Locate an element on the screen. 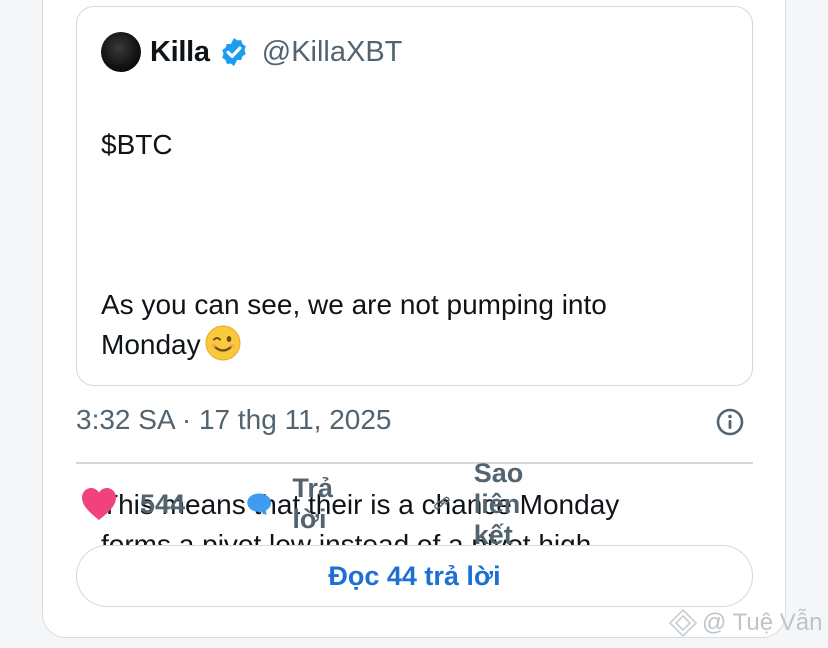  verified-badge-icon is located at coordinates (234, 52).